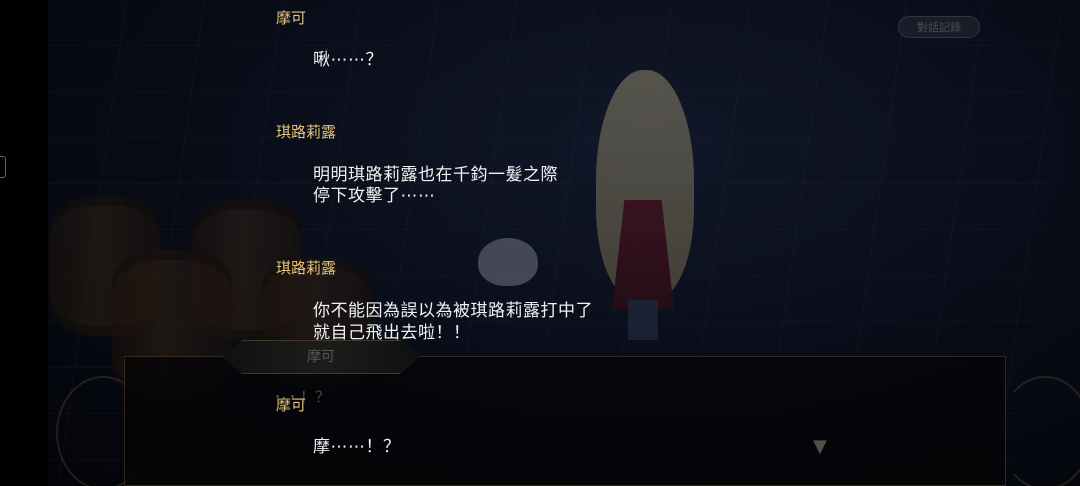 The image size is (1080, 486). What do you see at coordinates (392, 333) in the screenshot?
I see `log-line: 就自己飛出去啦！！` at bounding box center [392, 333].